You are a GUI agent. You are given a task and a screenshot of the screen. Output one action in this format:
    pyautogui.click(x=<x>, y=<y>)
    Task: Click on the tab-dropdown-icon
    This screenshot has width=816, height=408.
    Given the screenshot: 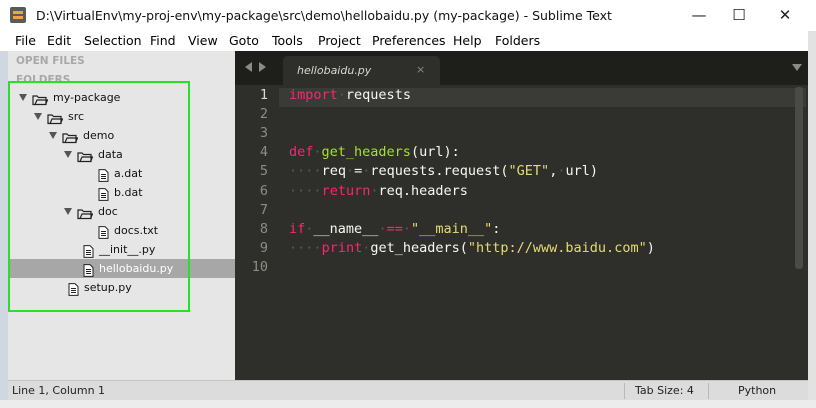 What is the action you would take?
    pyautogui.click(x=797, y=67)
    